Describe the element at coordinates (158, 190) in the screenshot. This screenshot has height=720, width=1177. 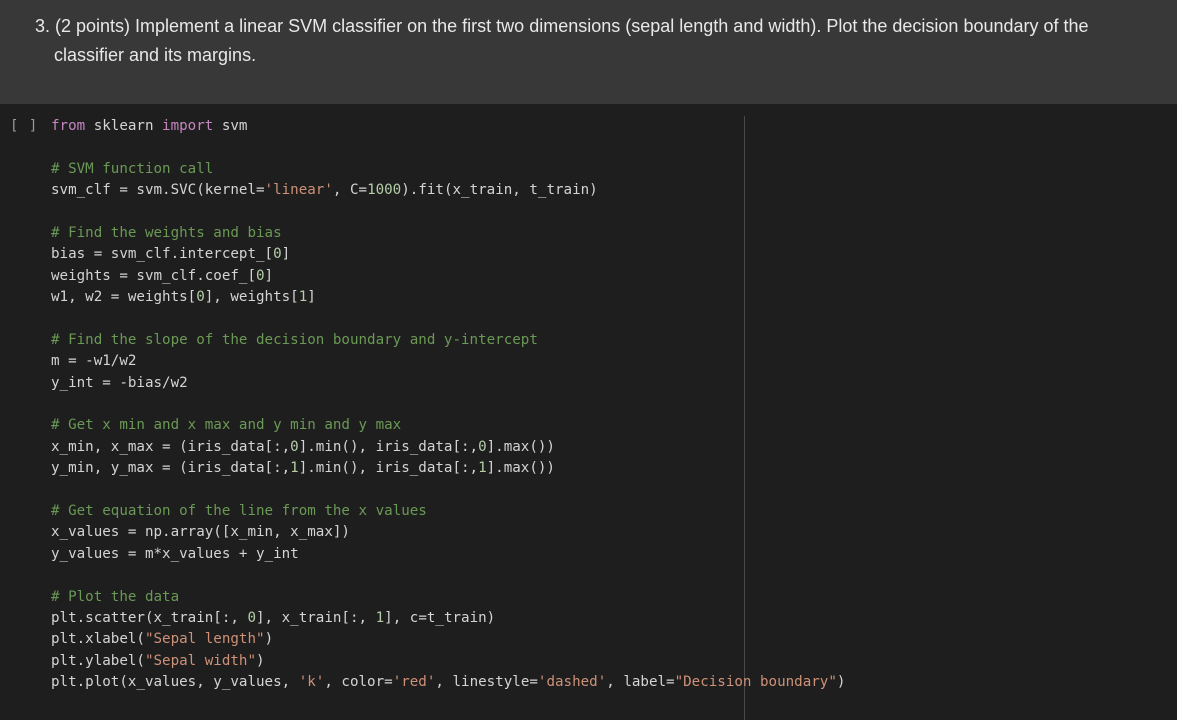
I see `code-token: svm_clf = svm.SVC(kernel=` at that location.